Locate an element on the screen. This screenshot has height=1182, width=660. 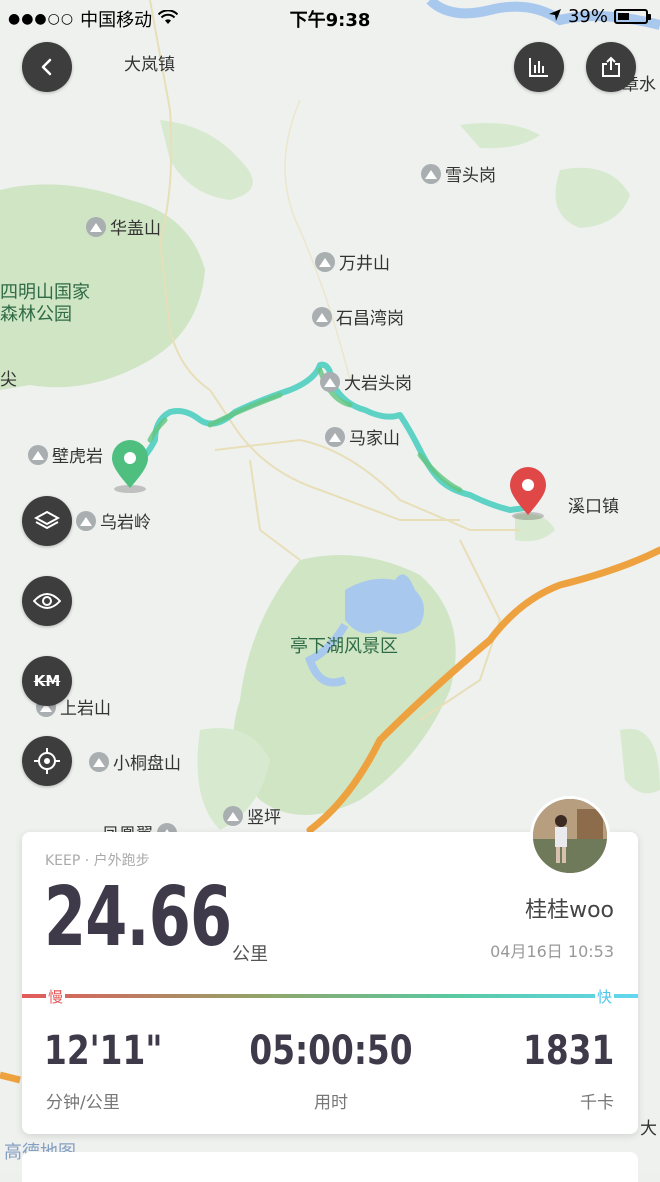
km-label: KM is located at coordinates (47, 681).